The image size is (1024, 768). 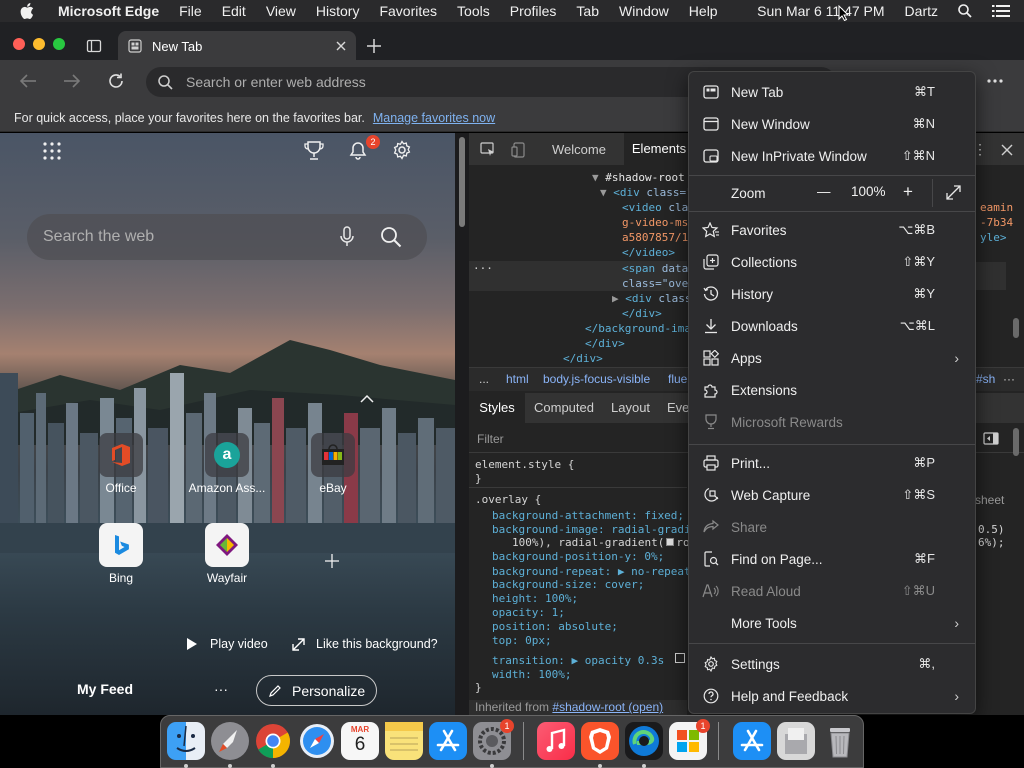 I want to click on menubar-tools: Tools, so click(x=473, y=11).